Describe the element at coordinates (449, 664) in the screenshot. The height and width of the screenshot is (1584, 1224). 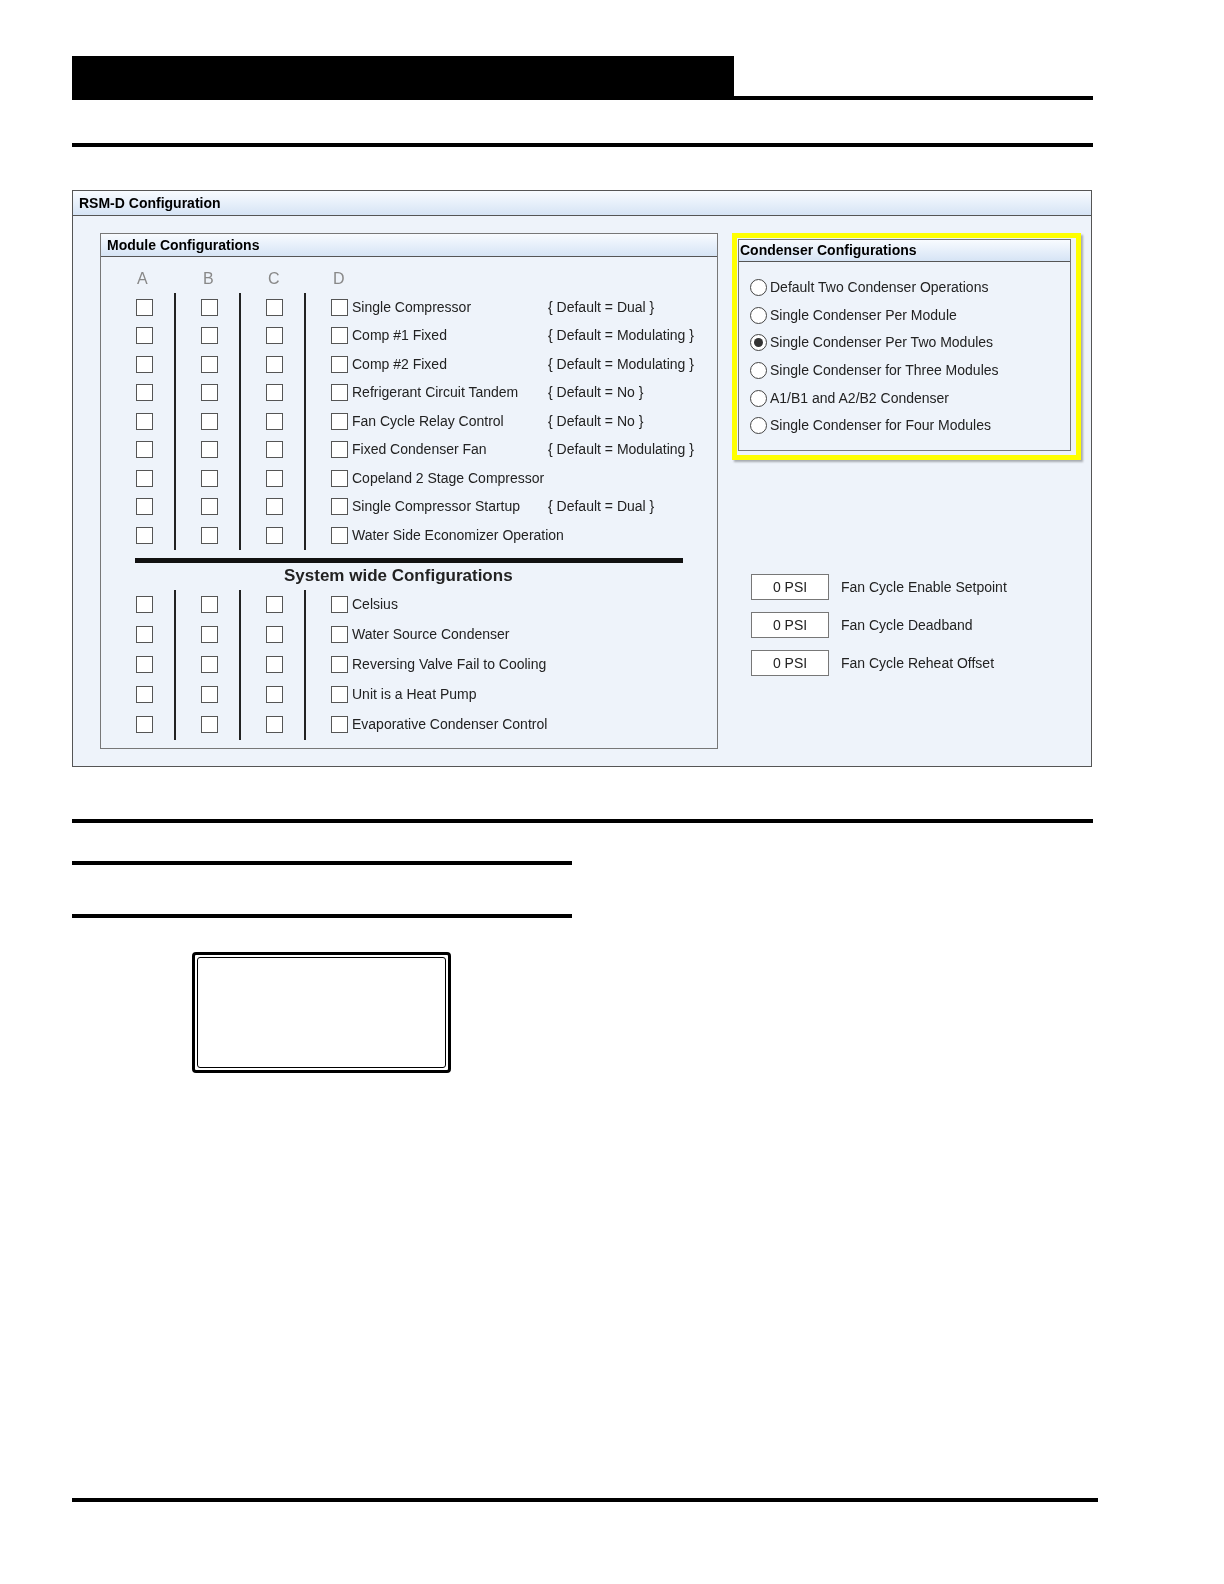
I see `option-label: Reversing Valve Fail to Cooling` at that location.